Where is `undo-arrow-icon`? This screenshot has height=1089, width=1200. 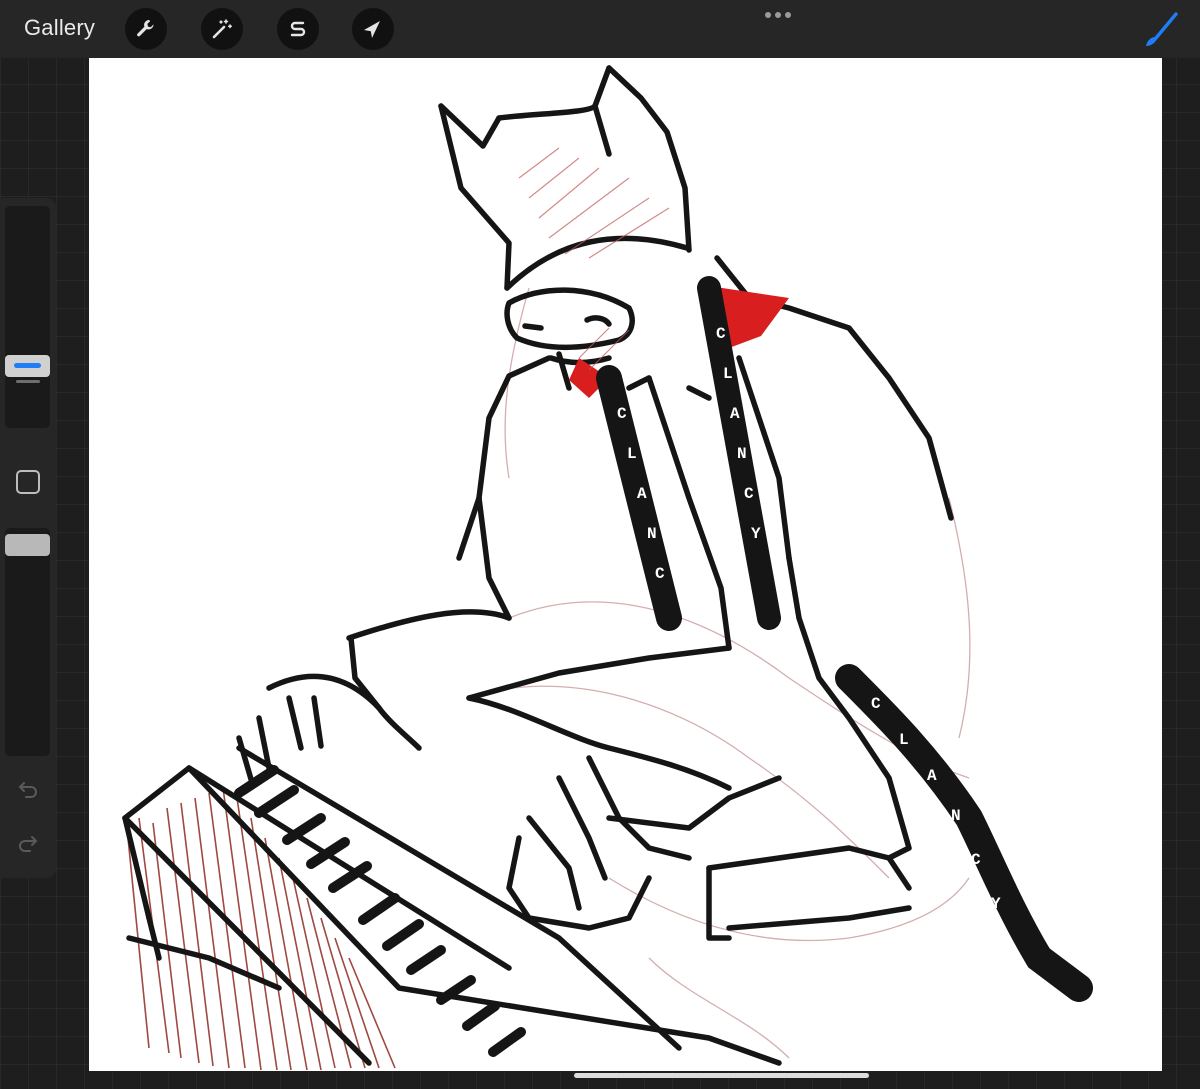 undo-arrow-icon is located at coordinates (28, 790).